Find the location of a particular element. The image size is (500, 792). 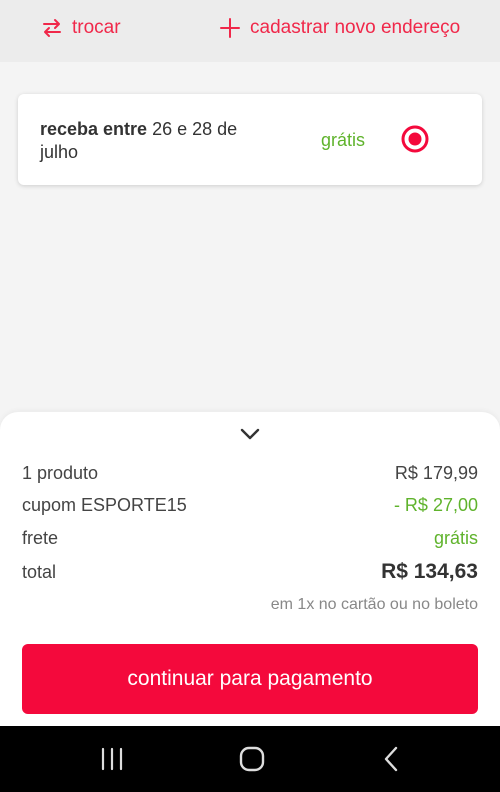

radio-selected-icon is located at coordinates (415, 139).